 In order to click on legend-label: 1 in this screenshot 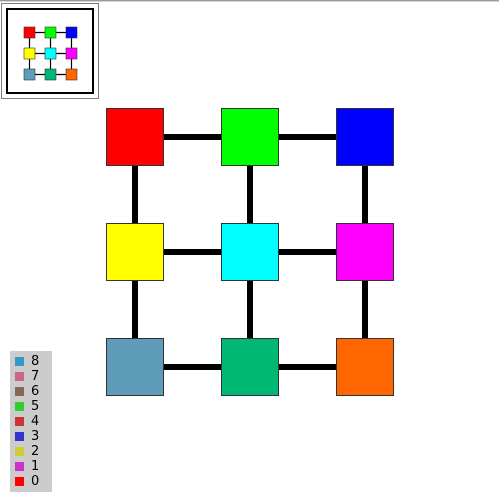, I will do `click(35, 466)`.